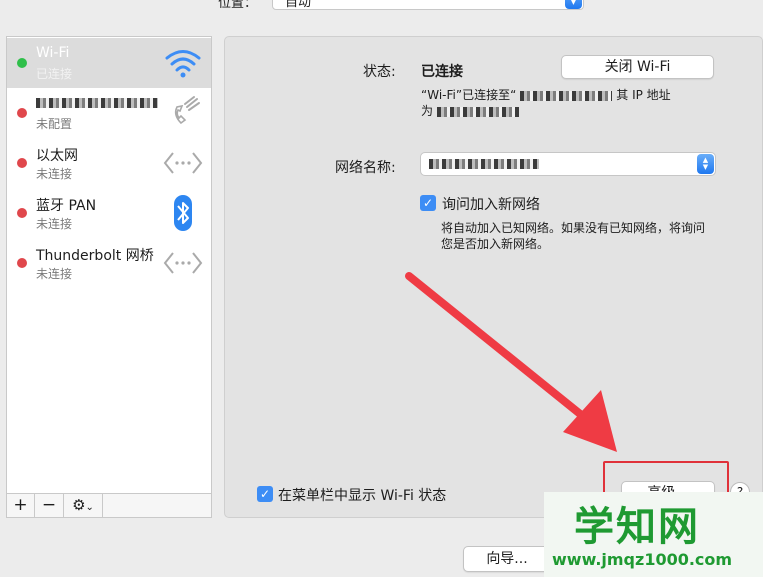 The image size is (763, 577). I want to click on status-value: 已连接, so click(442, 72).